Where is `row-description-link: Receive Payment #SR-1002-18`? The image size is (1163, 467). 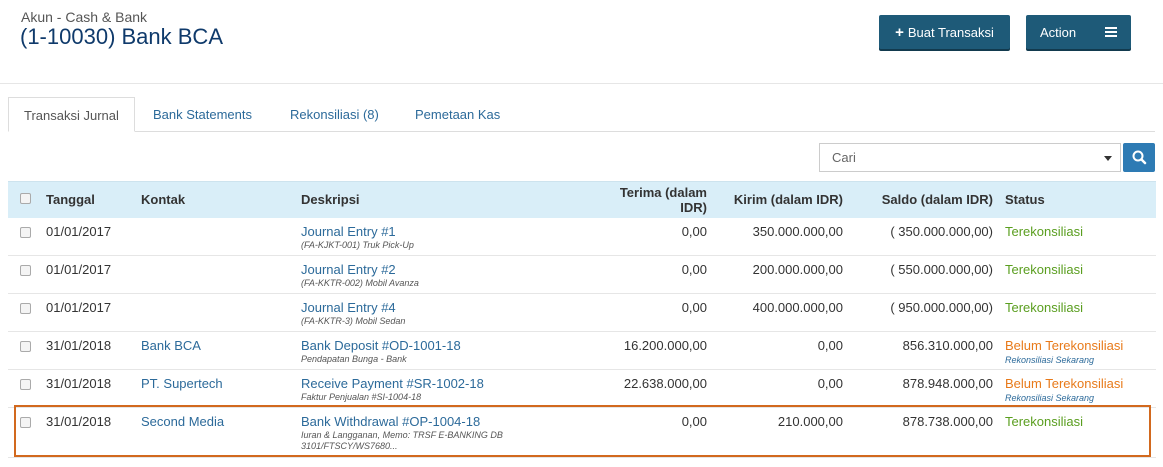
row-description-link: Receive Payment #SR-1002-18 is located at coordinates (446, 383).